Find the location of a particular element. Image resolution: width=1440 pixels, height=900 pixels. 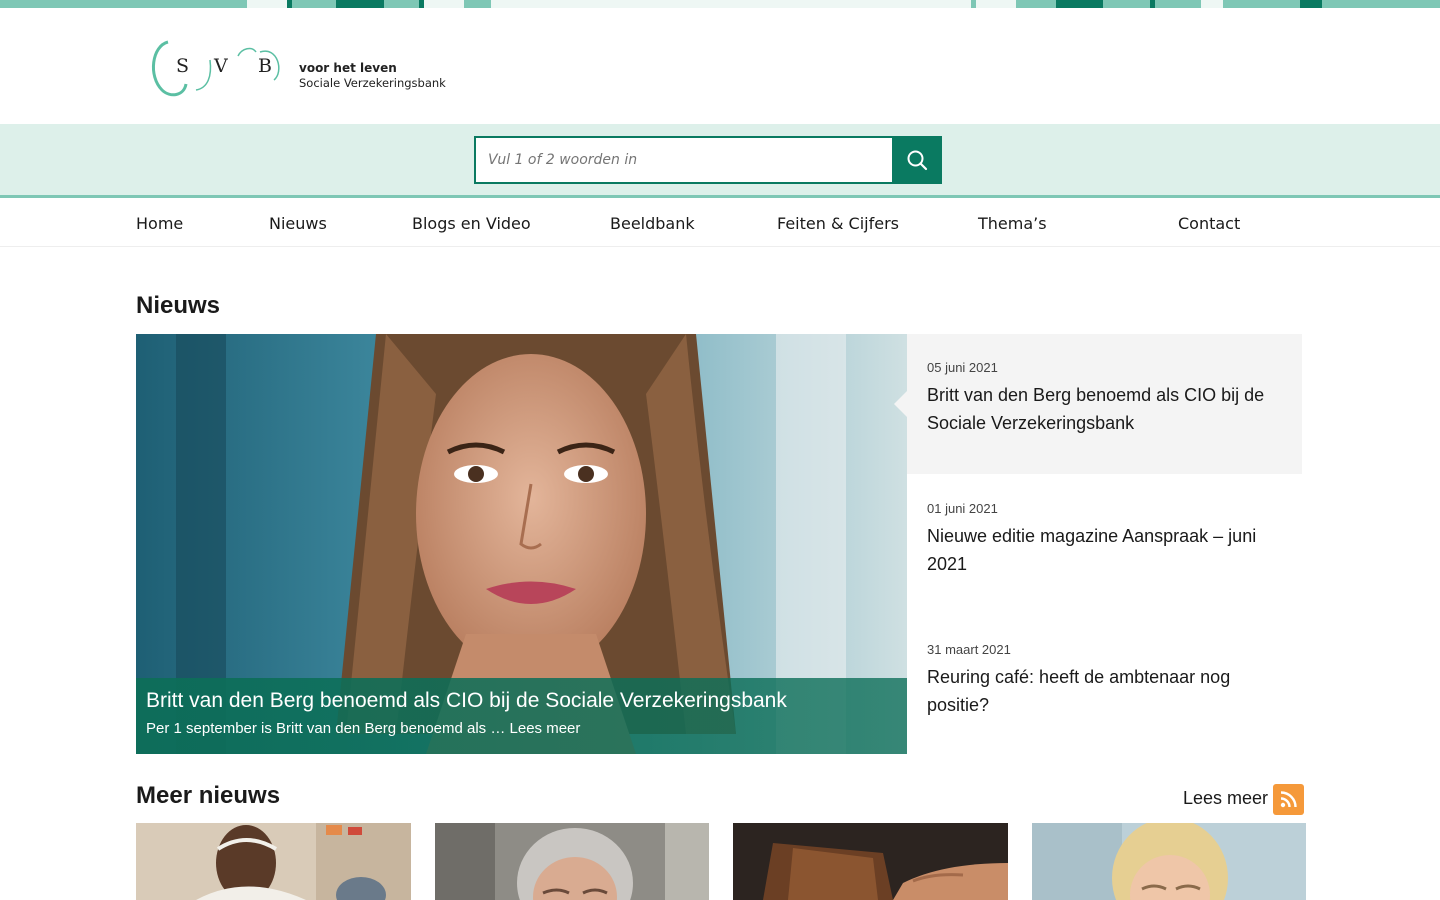

search-box is located at coordinates (684, 160).